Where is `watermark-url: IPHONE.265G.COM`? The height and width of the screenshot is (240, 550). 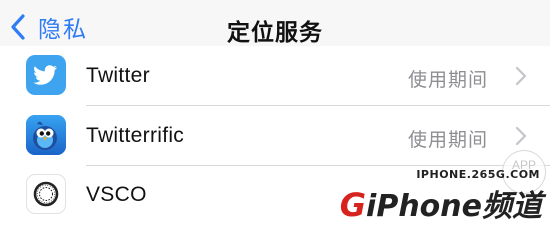
watermark-url: IPHONE.265G.COM is located at coordinates (478, 174).